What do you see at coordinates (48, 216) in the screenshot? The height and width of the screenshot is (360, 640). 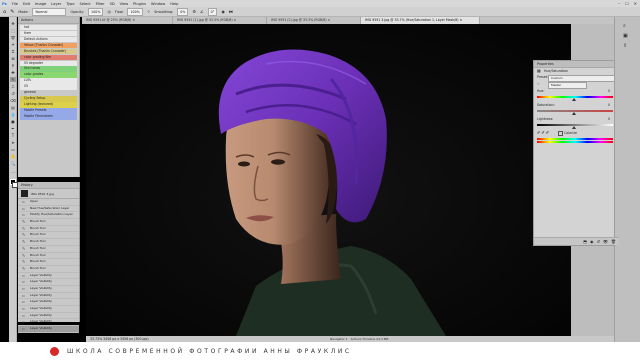 I see `history-item: ▫ Modify Hue/Saturation Layer` at bounding box center [48, 216].